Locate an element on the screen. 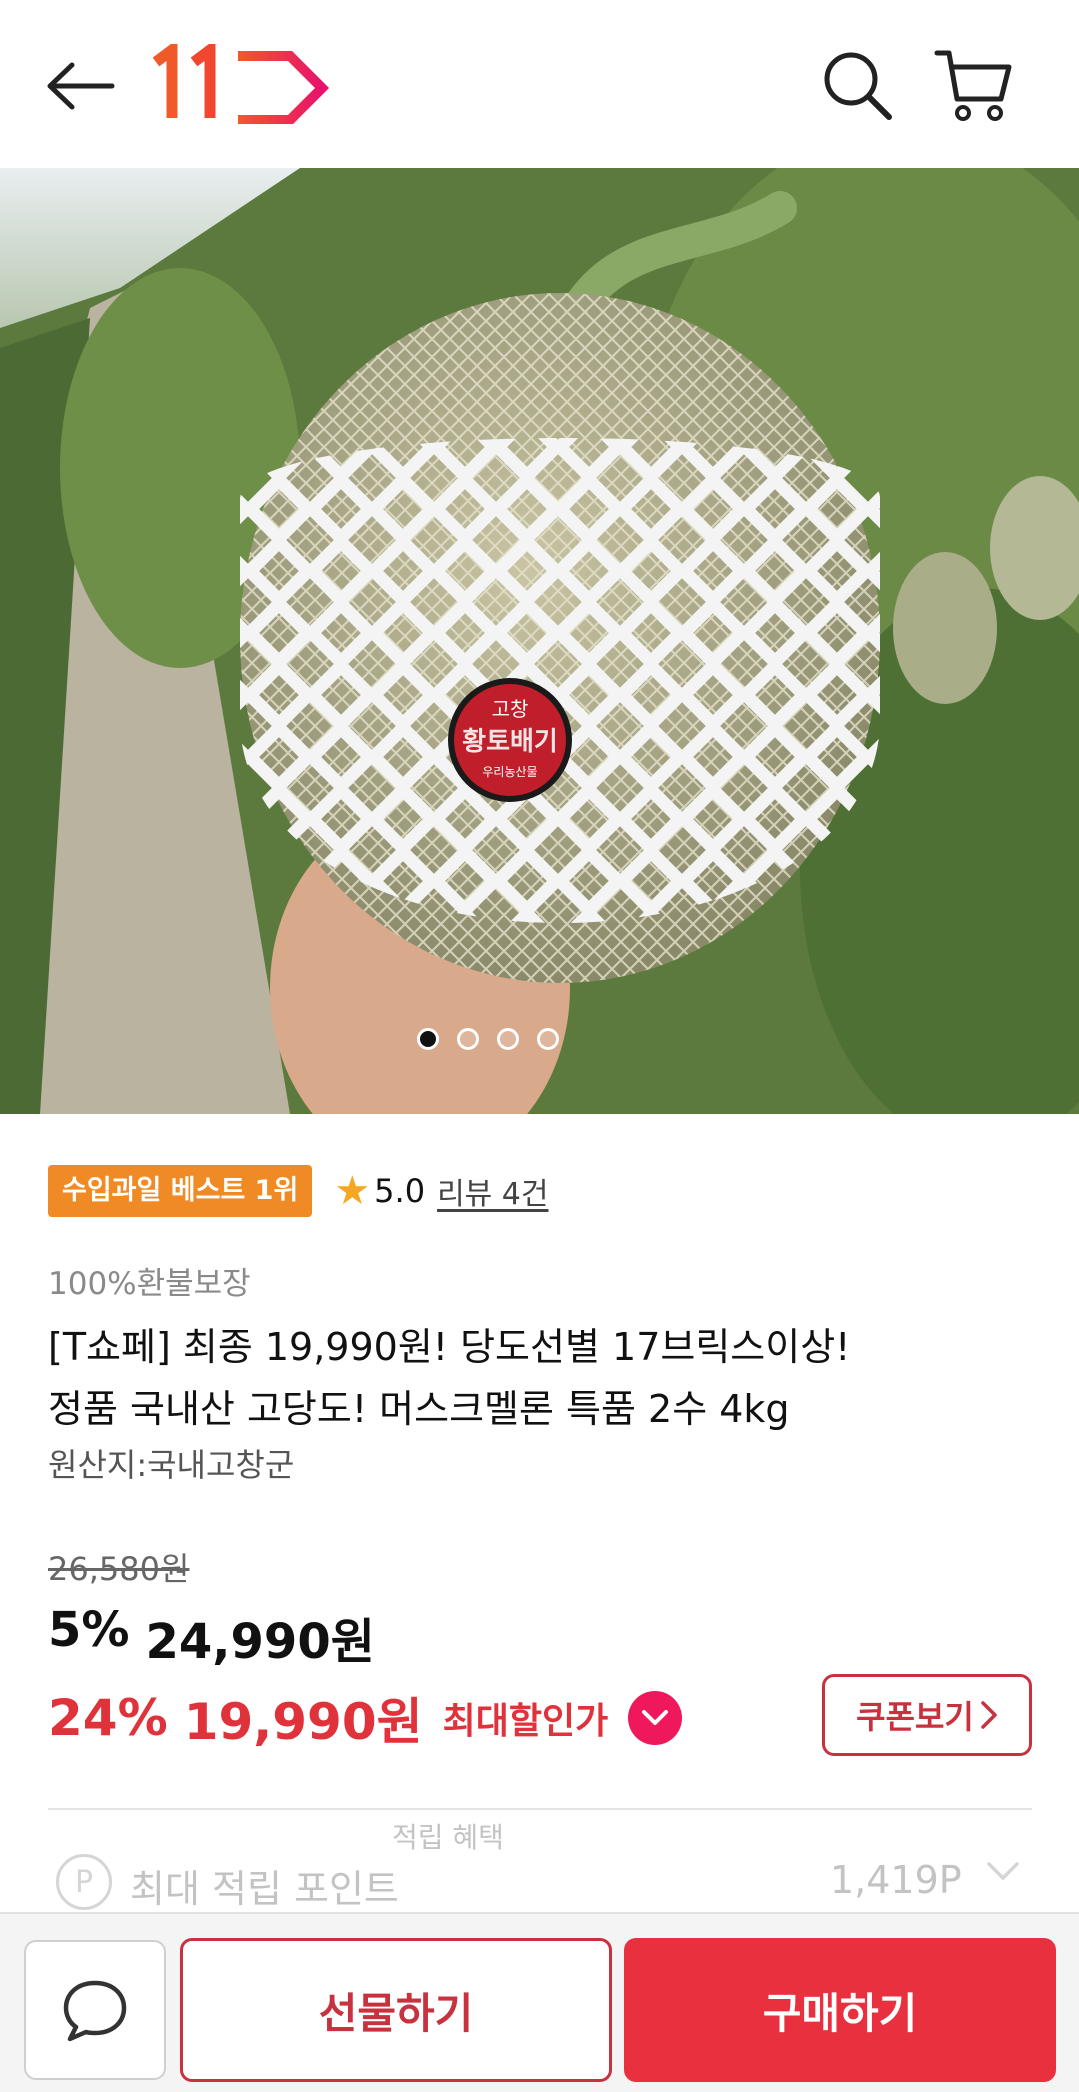  star-icon: ★ is located at coordinates (352, 1191).